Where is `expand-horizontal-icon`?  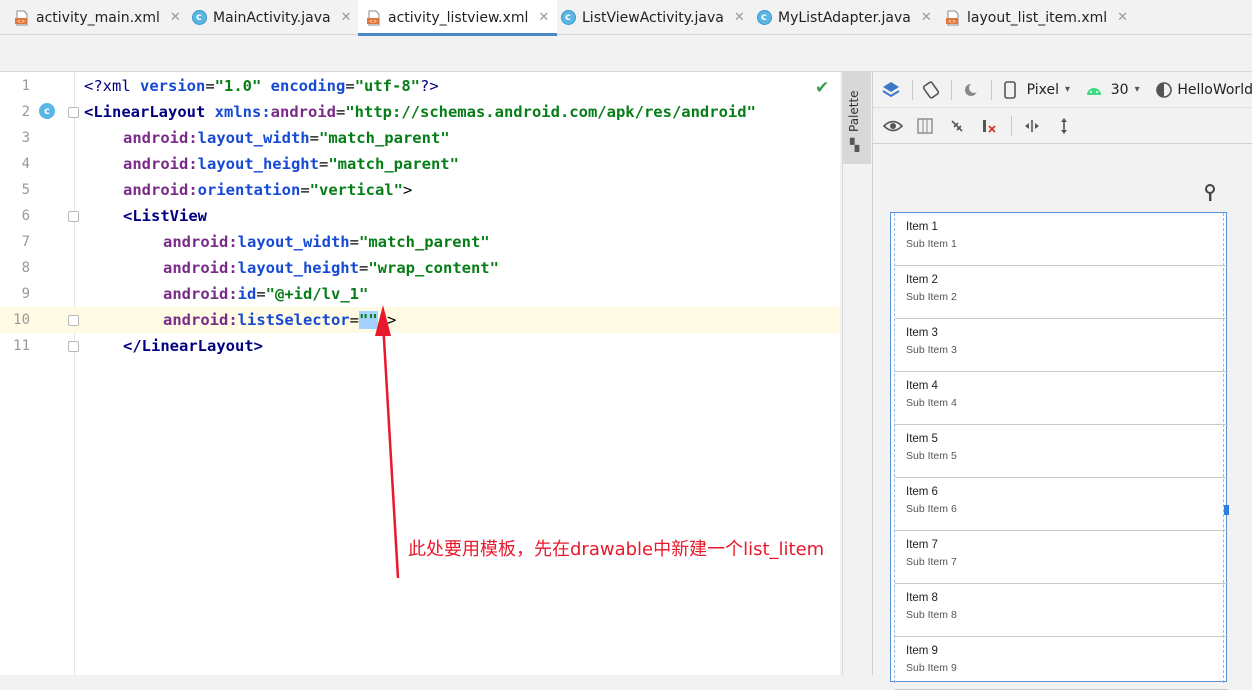 expand-horizontal-icon is located at coordinates (1032, 126).